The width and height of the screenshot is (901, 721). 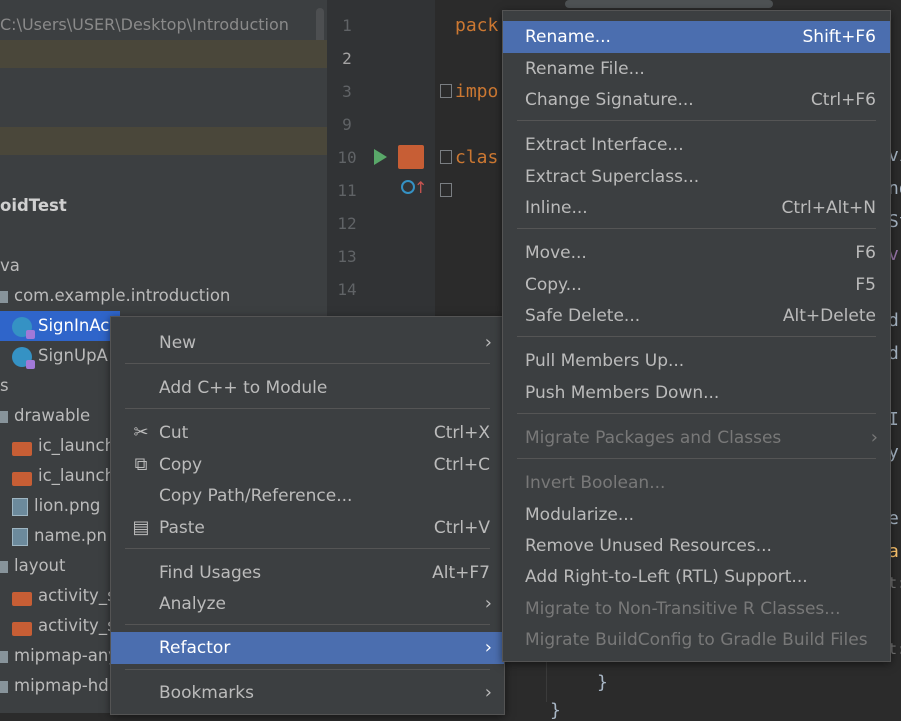 What do you see at coordinates (347, 91) in the screenshot?
I see `line-number: 3` at bounding box center [347, 91].